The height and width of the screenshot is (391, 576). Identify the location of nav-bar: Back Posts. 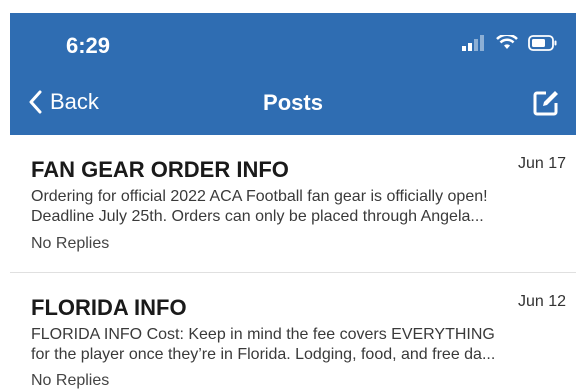
(293, 106).